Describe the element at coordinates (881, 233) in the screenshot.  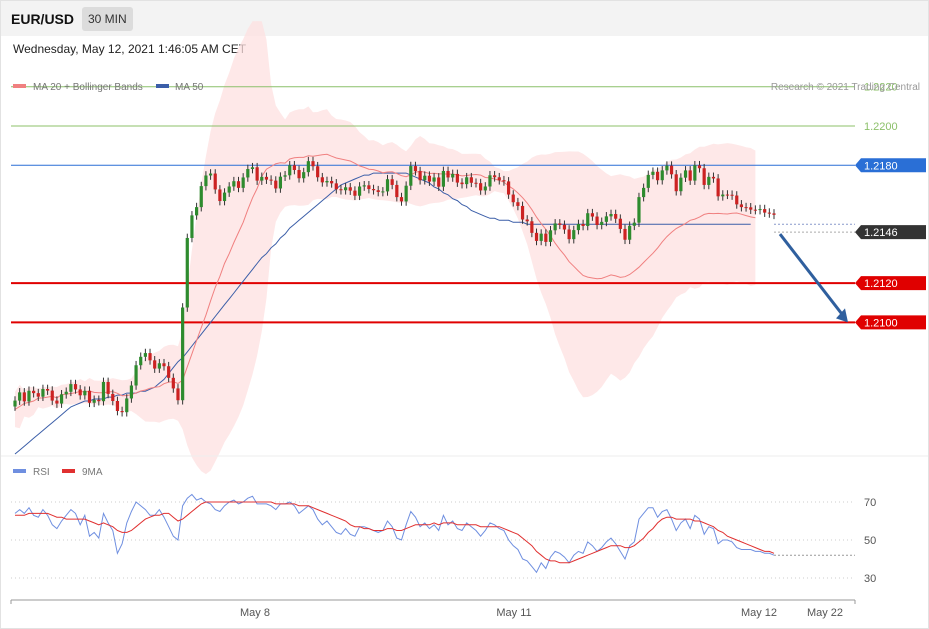
I see `level-label-1.2146: 1.2146` at that location.